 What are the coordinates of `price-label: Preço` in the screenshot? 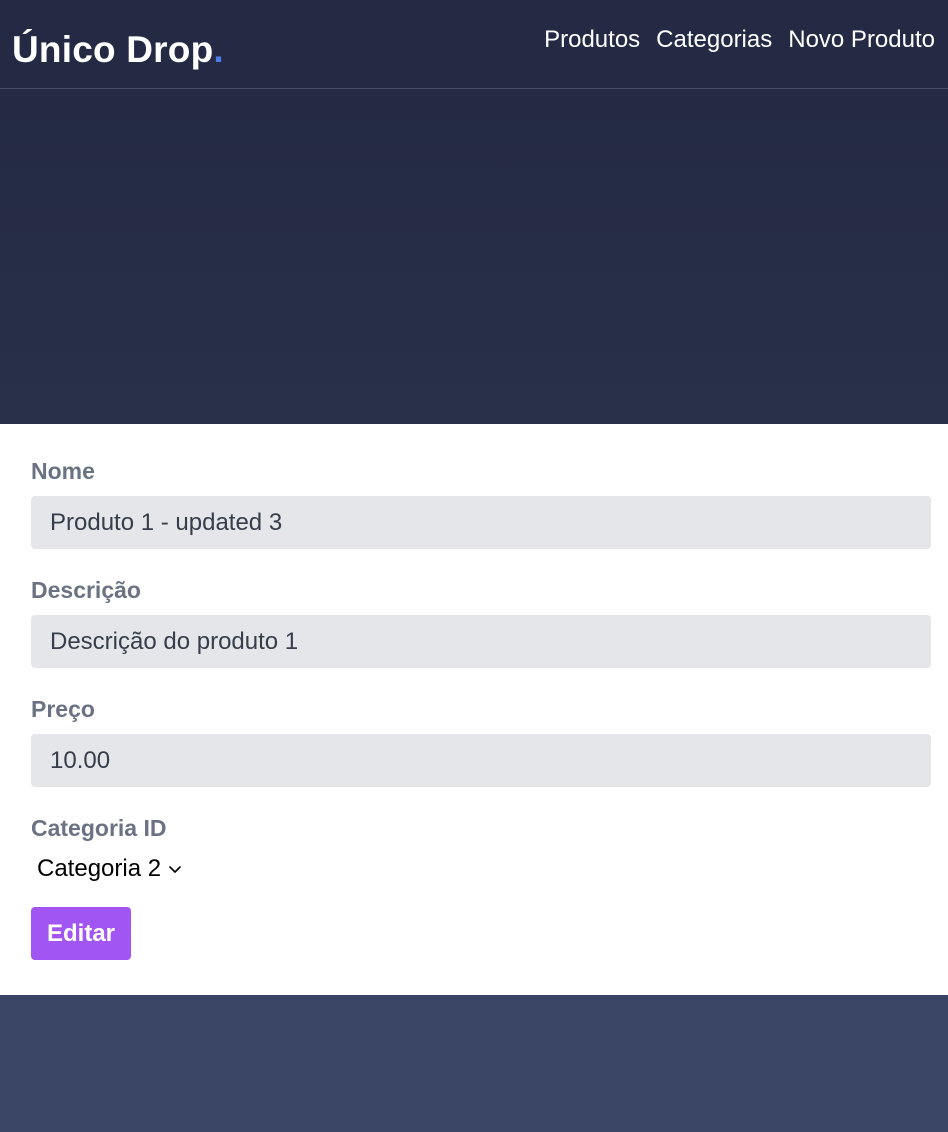 It's located at (63, 709).